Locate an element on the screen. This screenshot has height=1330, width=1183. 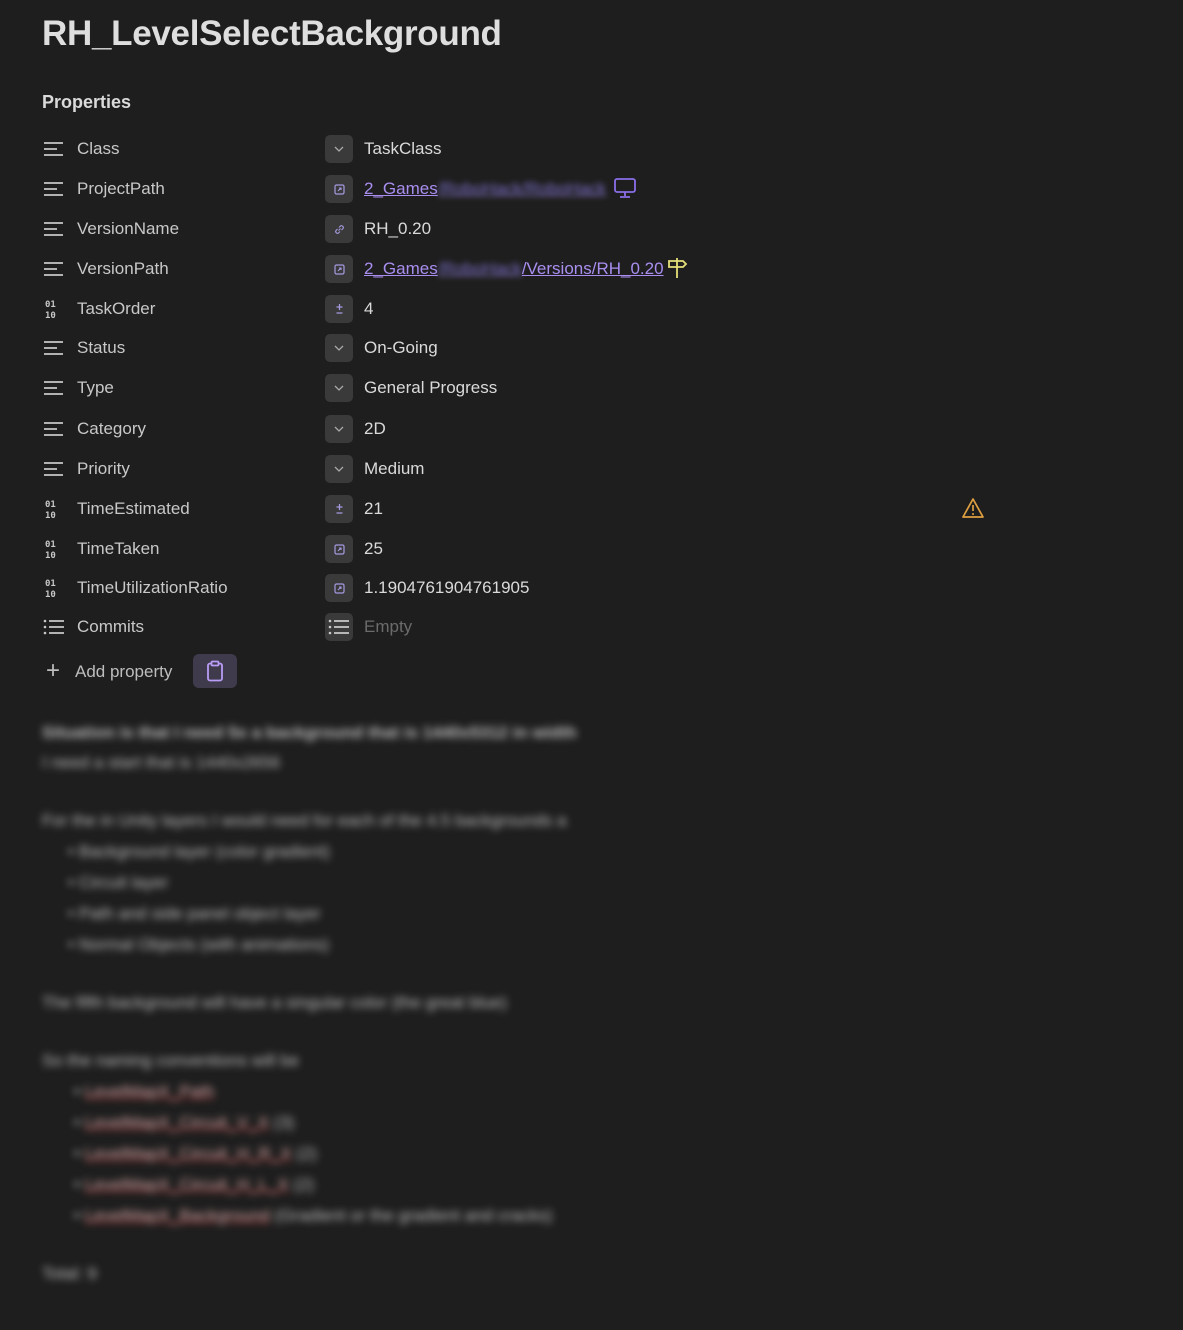
add-property-button: + Add property is located at coordinates (172, 671).